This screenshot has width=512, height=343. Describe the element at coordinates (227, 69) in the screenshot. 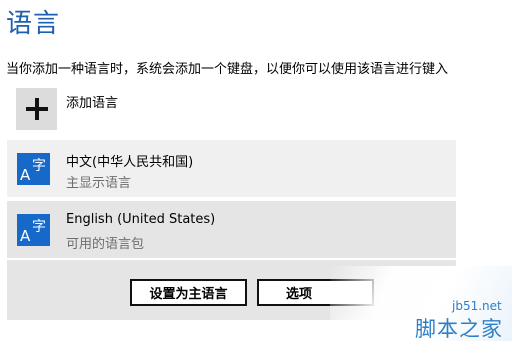

I see `page-description: 当你添加一种语言时，系统会添加一个键盘，以便你可以使用该语言进行键入` at that location.